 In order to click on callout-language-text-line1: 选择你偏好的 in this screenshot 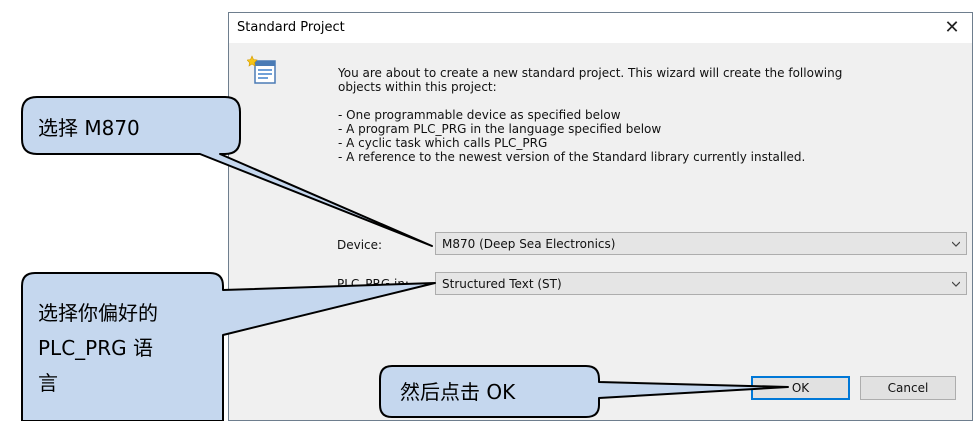, I will do `click(98, 313)`.